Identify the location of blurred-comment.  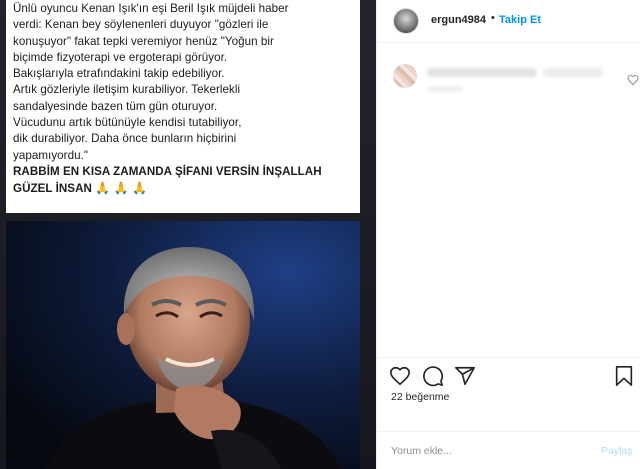
(516, 82).